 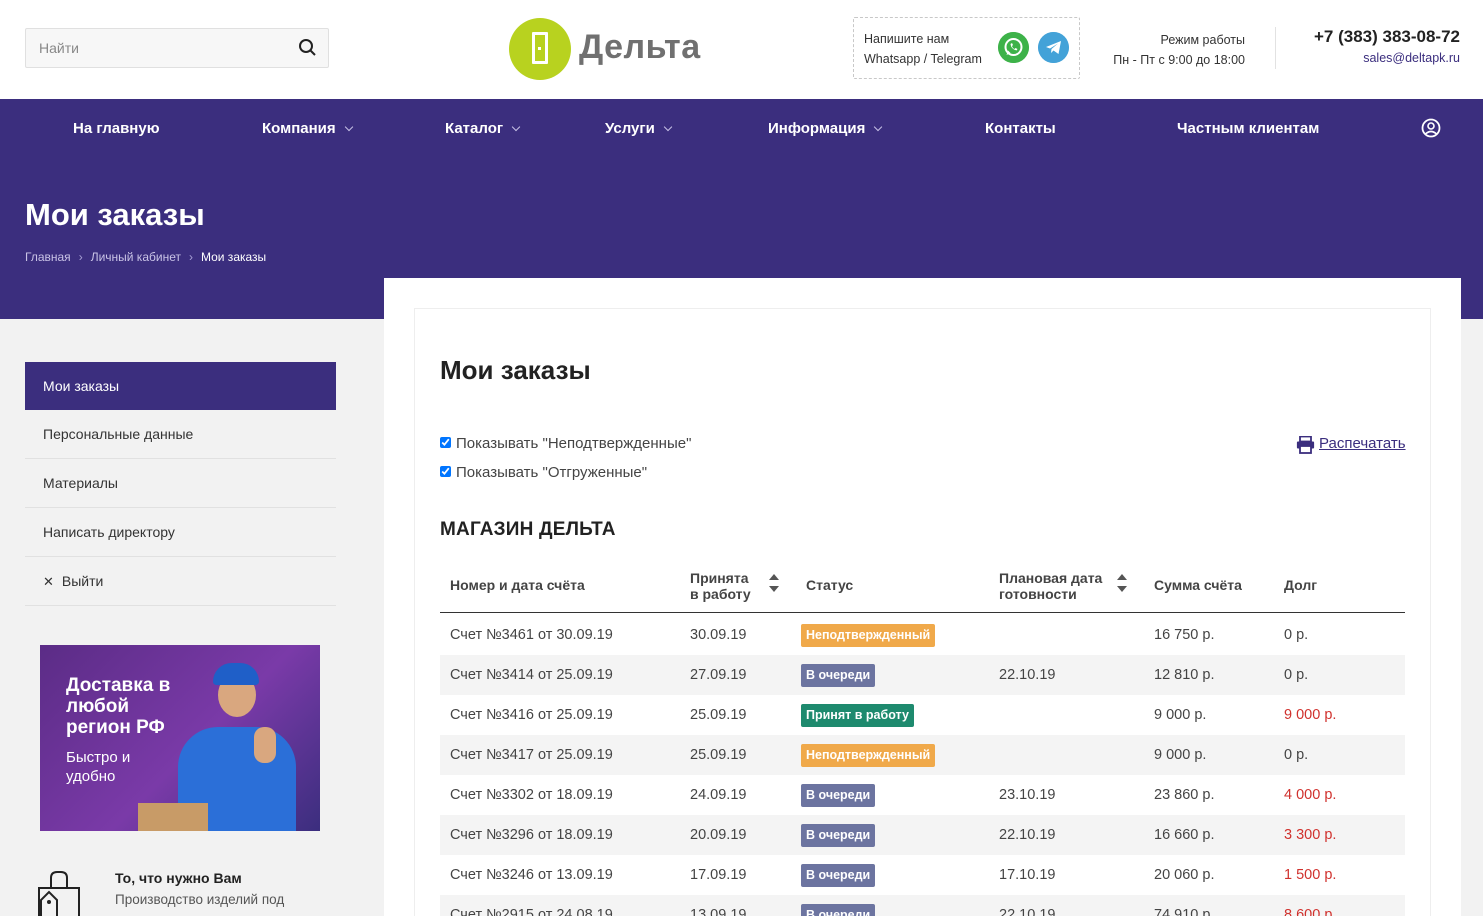 What do you see at coordinates (1387, 37) in the screenshot?
I see `phone-link: +7 (383) 383-08-72` at bounding box center [1387, 37].